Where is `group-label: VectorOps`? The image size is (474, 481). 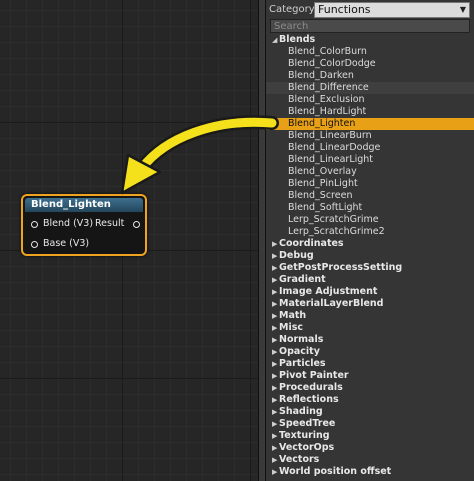
group-label: VectorOps is located at coordinates (307, 447).